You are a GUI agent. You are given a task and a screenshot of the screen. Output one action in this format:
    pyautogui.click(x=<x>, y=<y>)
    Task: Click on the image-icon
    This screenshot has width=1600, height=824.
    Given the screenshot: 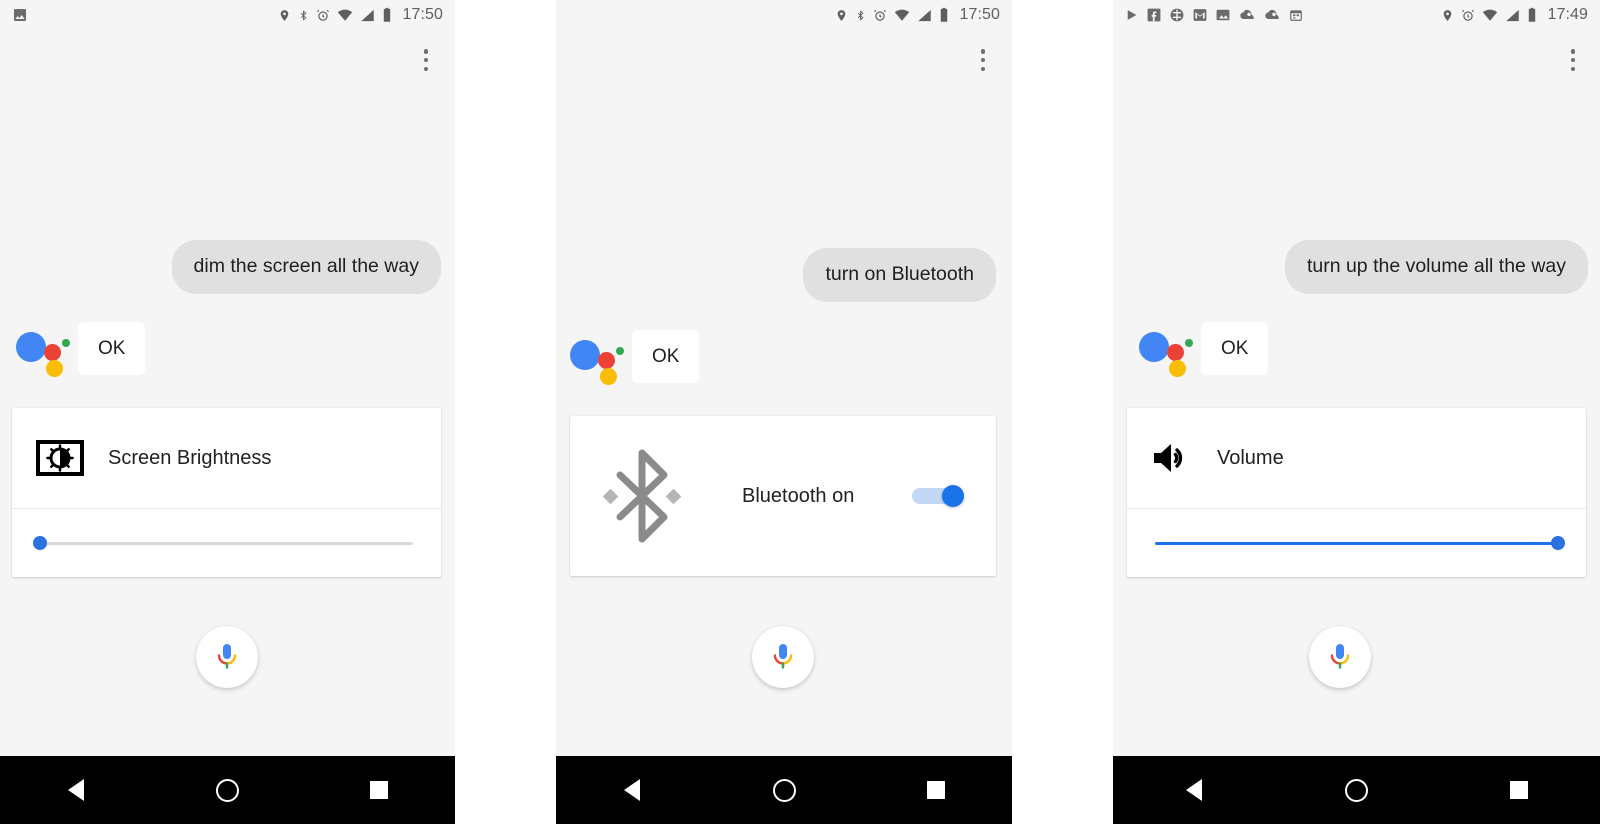 What is the action you would take?
    pyautogui.click(x=20, y=15)
    